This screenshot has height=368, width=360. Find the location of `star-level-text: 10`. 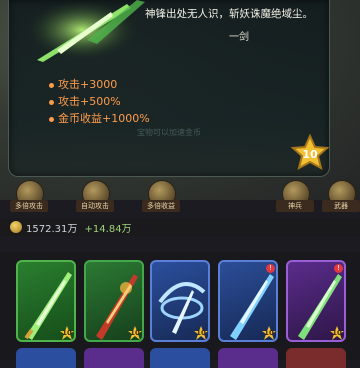

star-level-text: 10 is located at coordinates (310, 154).